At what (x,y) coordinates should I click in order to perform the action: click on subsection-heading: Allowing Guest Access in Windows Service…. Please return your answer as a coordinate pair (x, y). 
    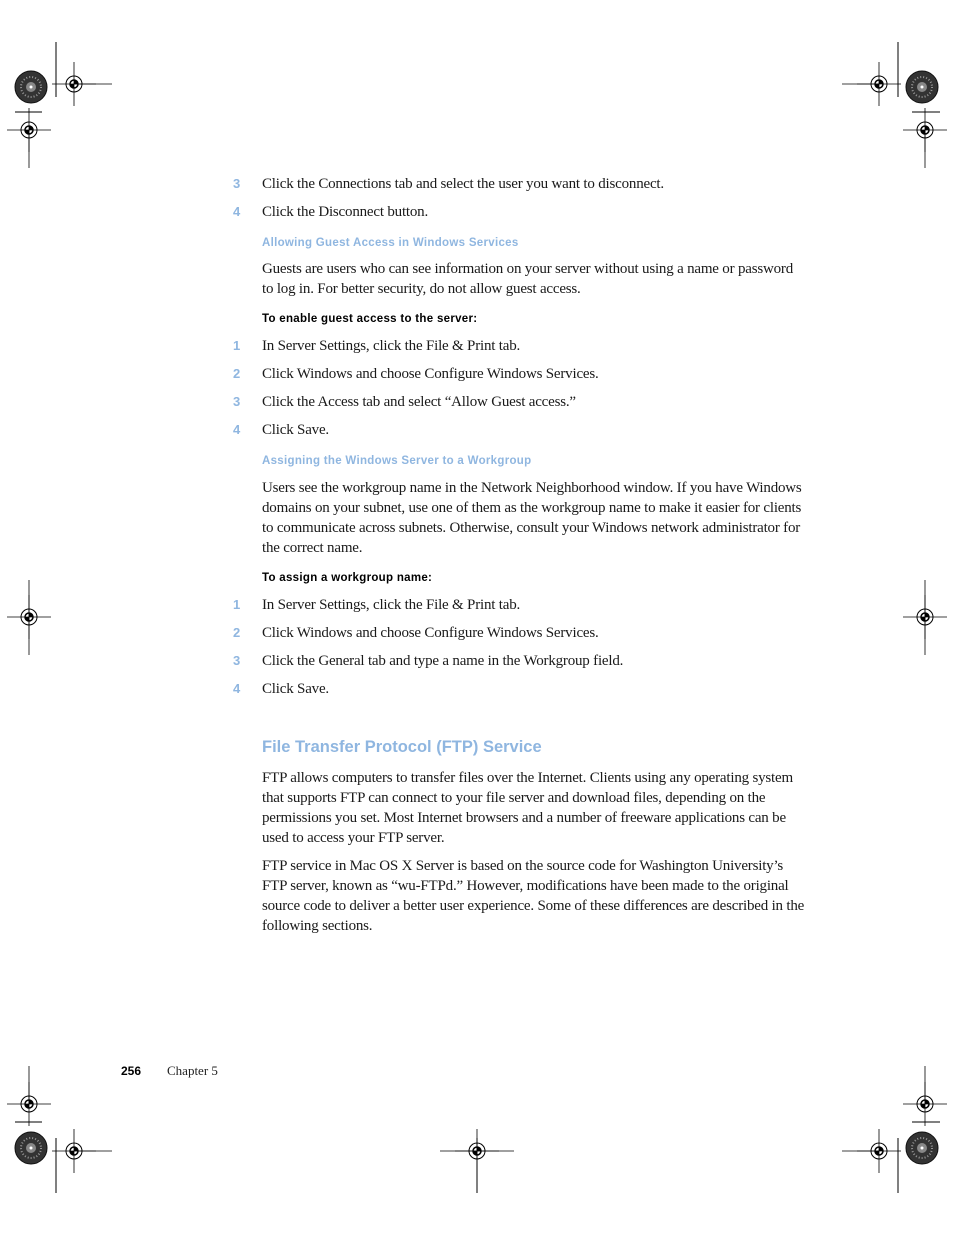
    Looking at the image, I should click on (390, 243).